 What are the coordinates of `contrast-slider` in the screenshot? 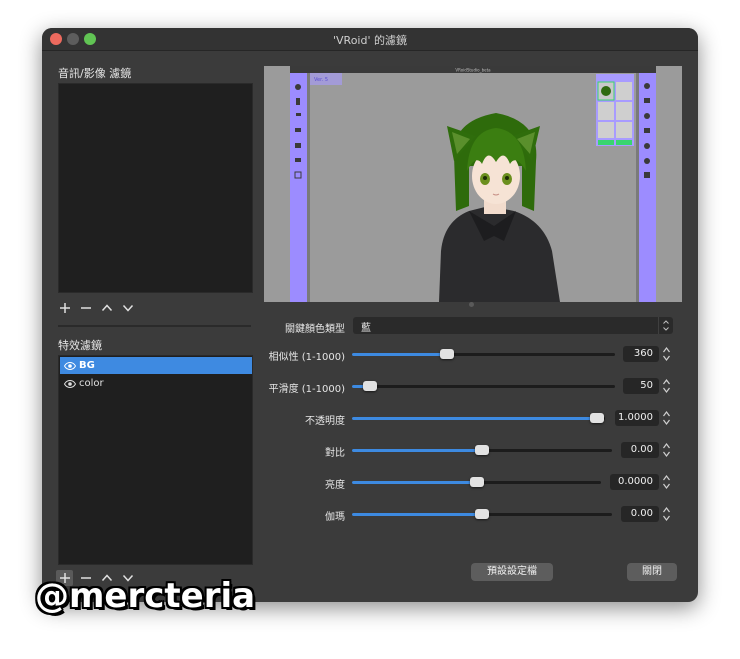 It's located at (482, 450).